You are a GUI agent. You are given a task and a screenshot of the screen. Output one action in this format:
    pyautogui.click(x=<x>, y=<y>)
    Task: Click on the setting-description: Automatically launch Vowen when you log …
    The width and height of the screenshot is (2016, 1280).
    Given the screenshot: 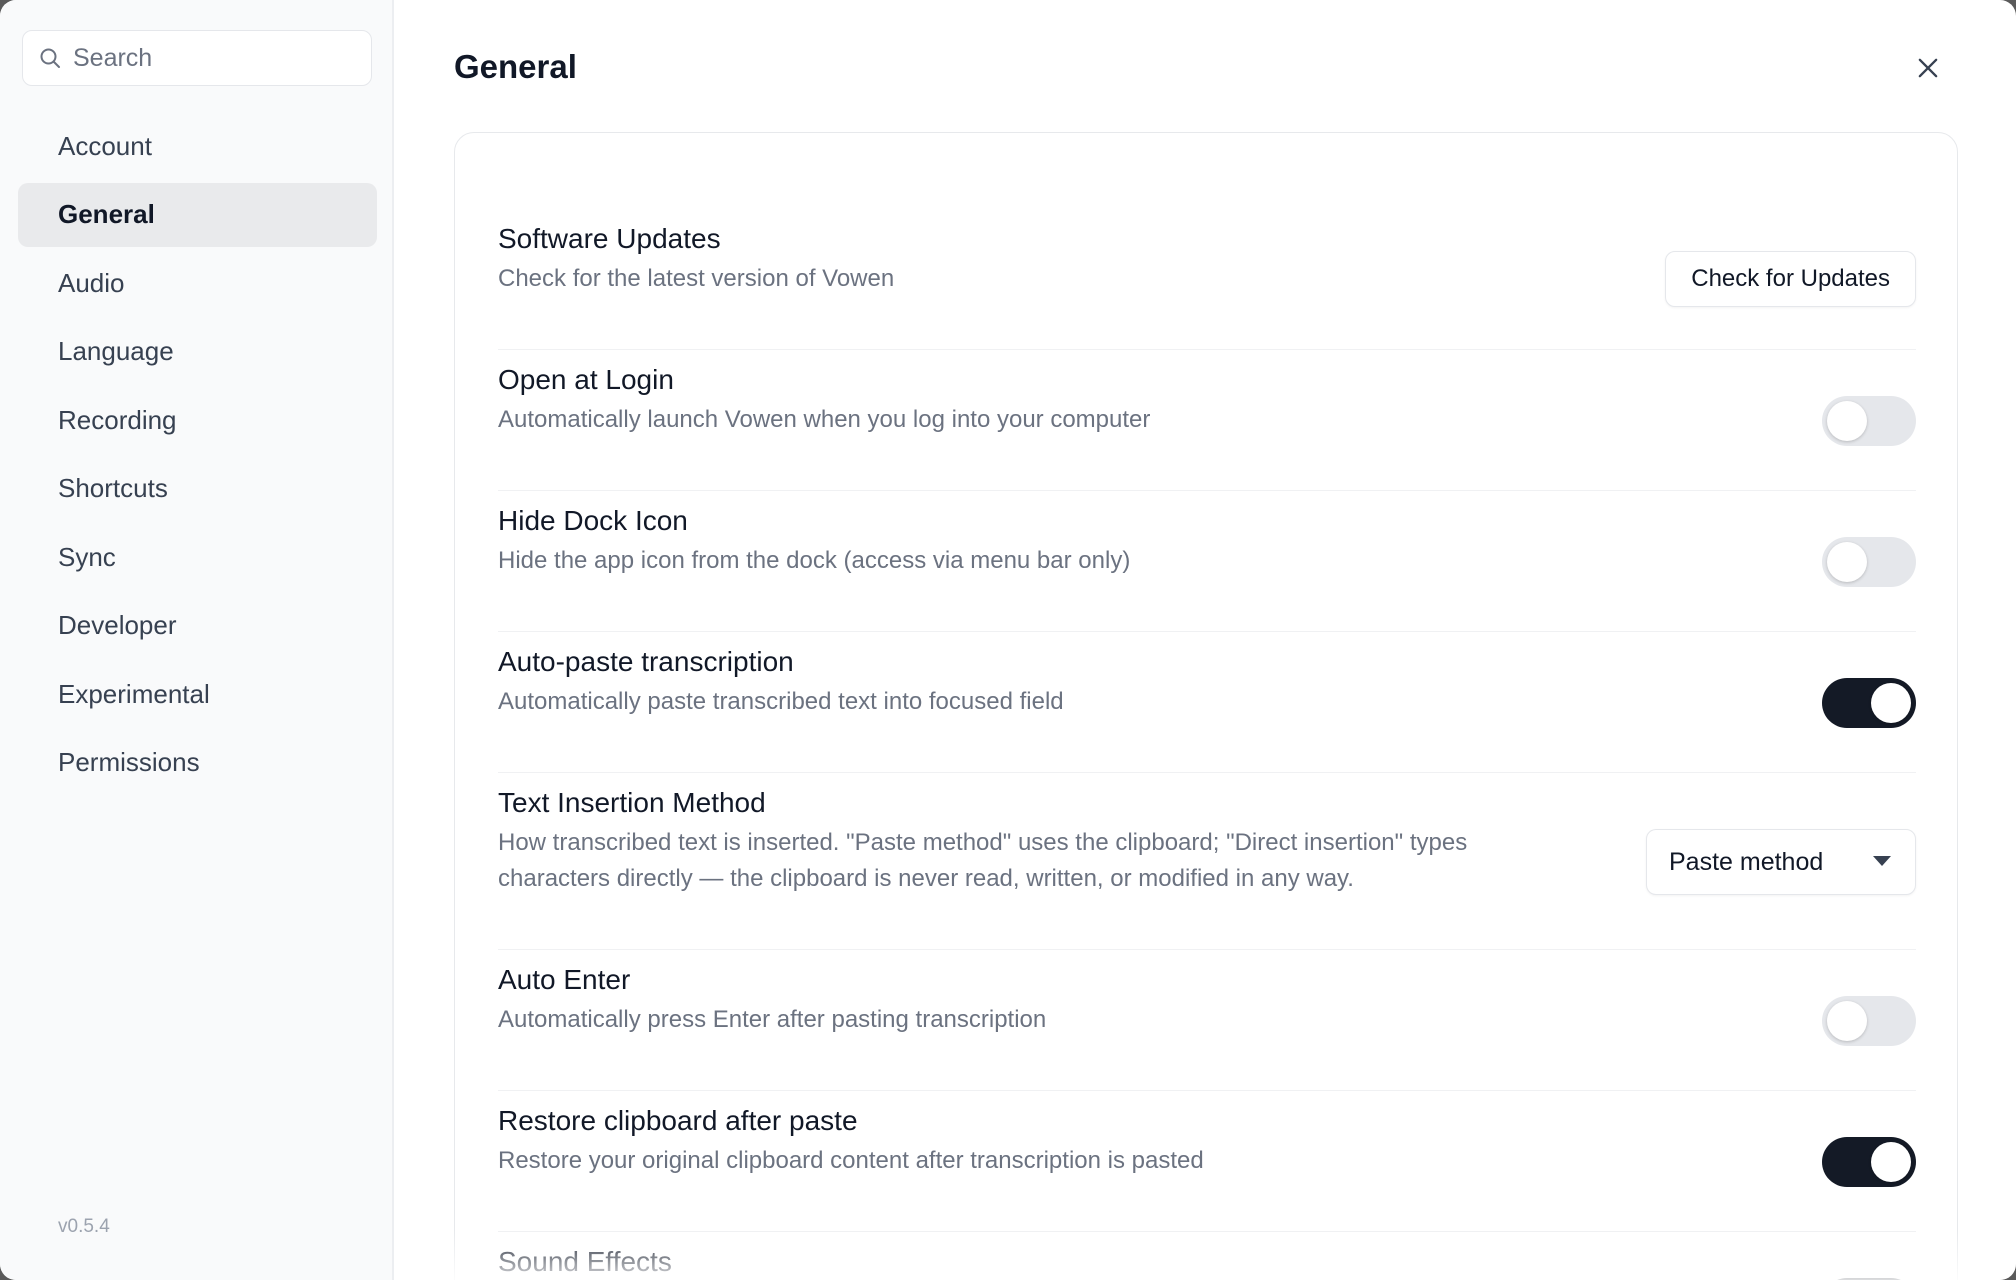 What is the action you would take?
    pyautogui.click(x=824, y=419)
    